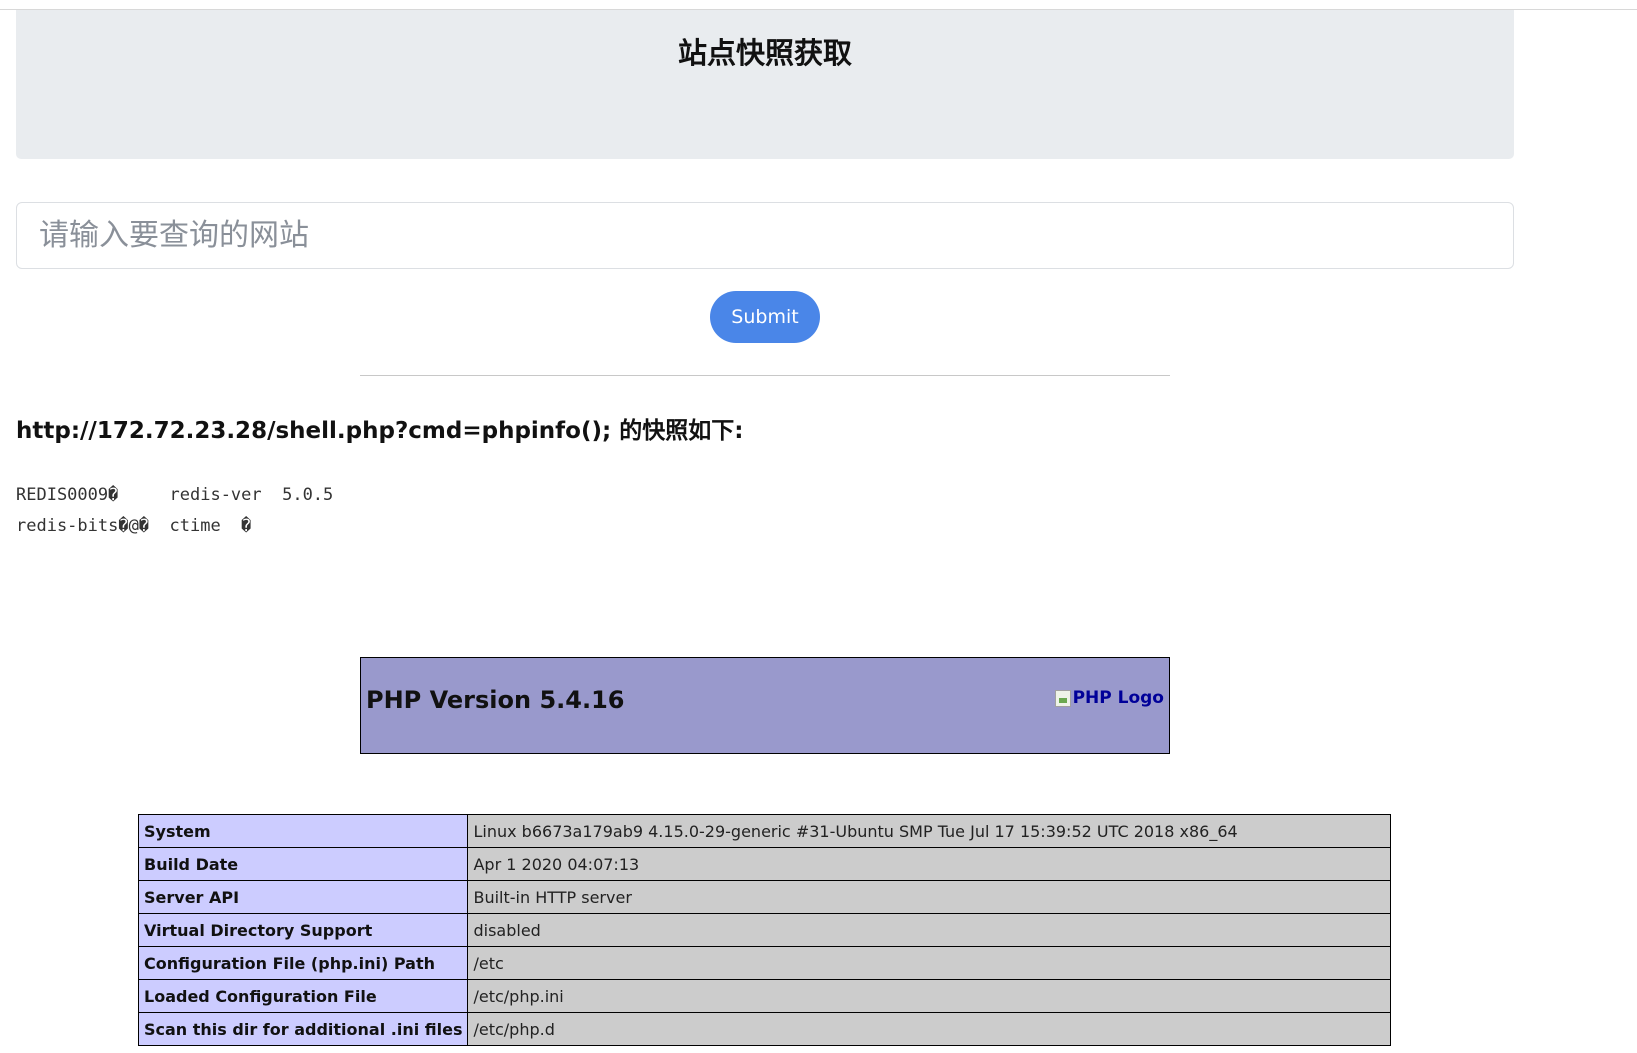  I want to click on page-title: 站点快照获取, so click(764, 53).